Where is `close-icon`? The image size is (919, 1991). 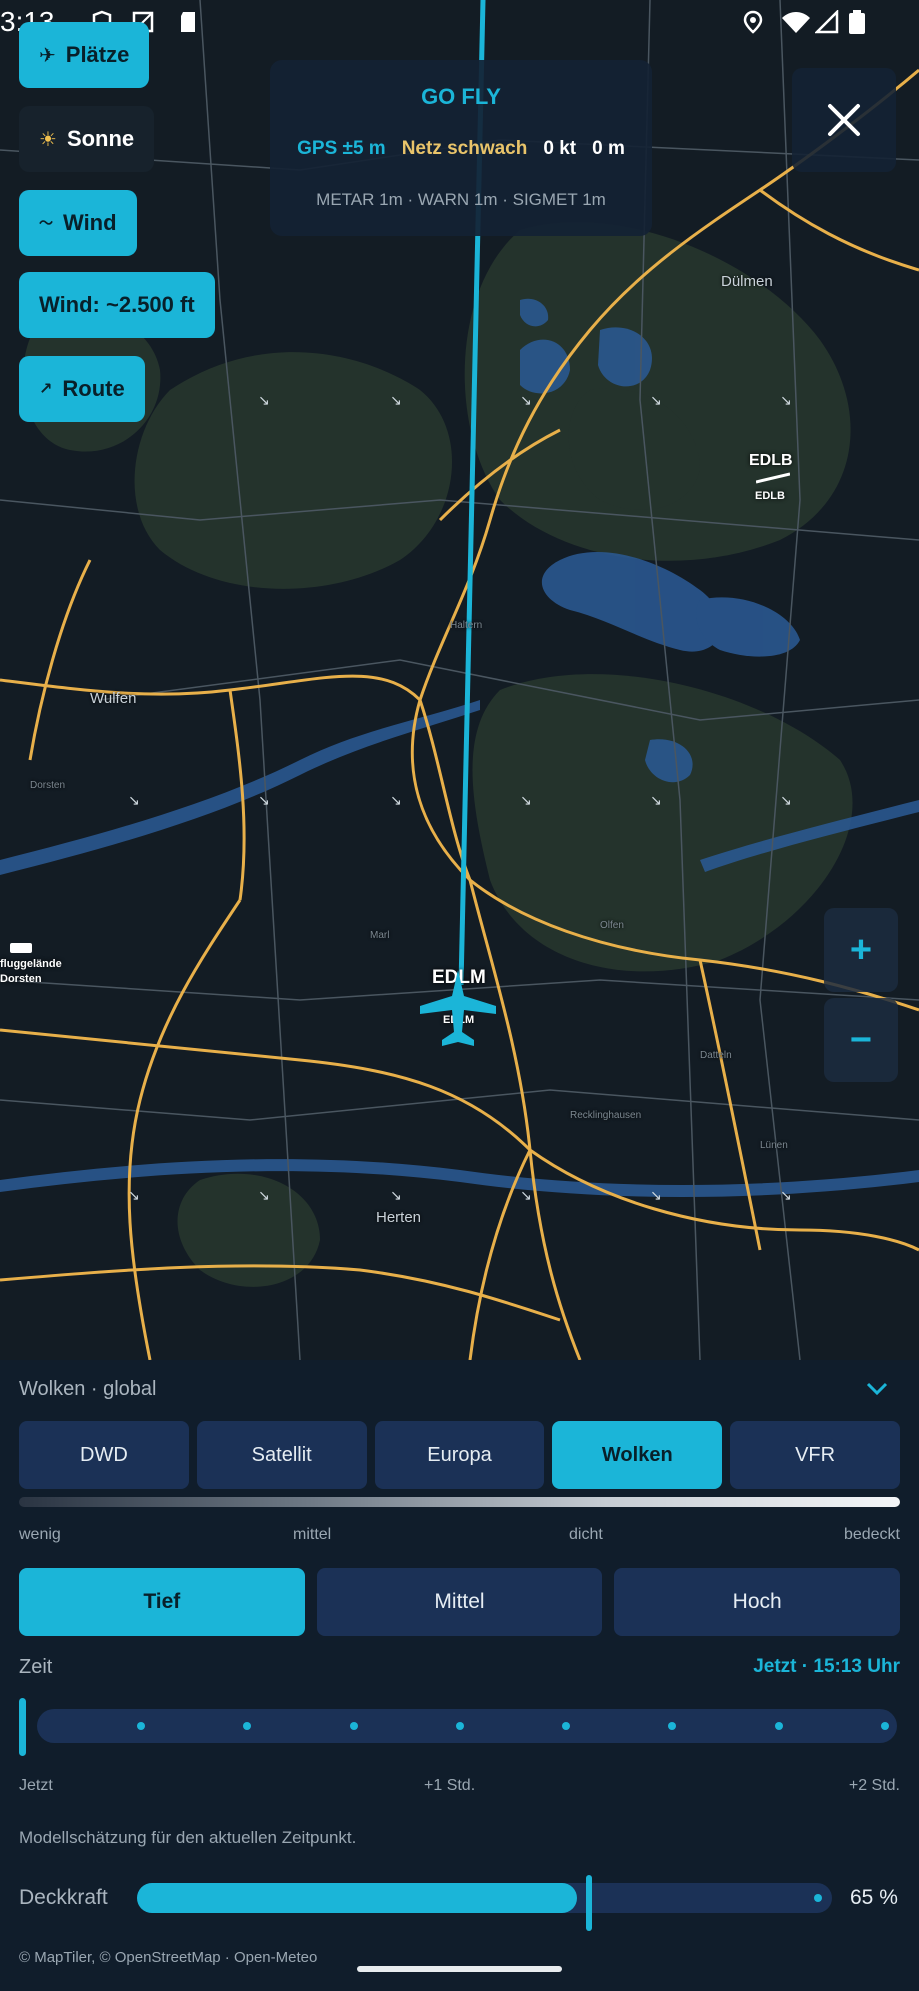 close-icon is located at coordinates (844, 120).